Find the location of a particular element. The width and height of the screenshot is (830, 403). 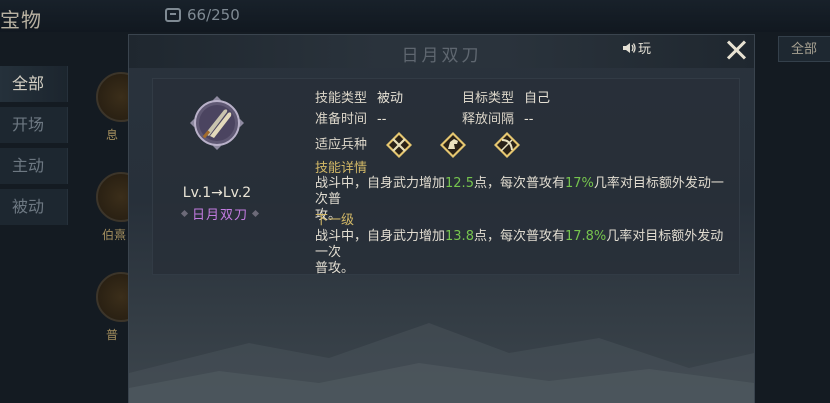

next-text-part: 点，每次普攻有 is located at coordinates (519, 236).